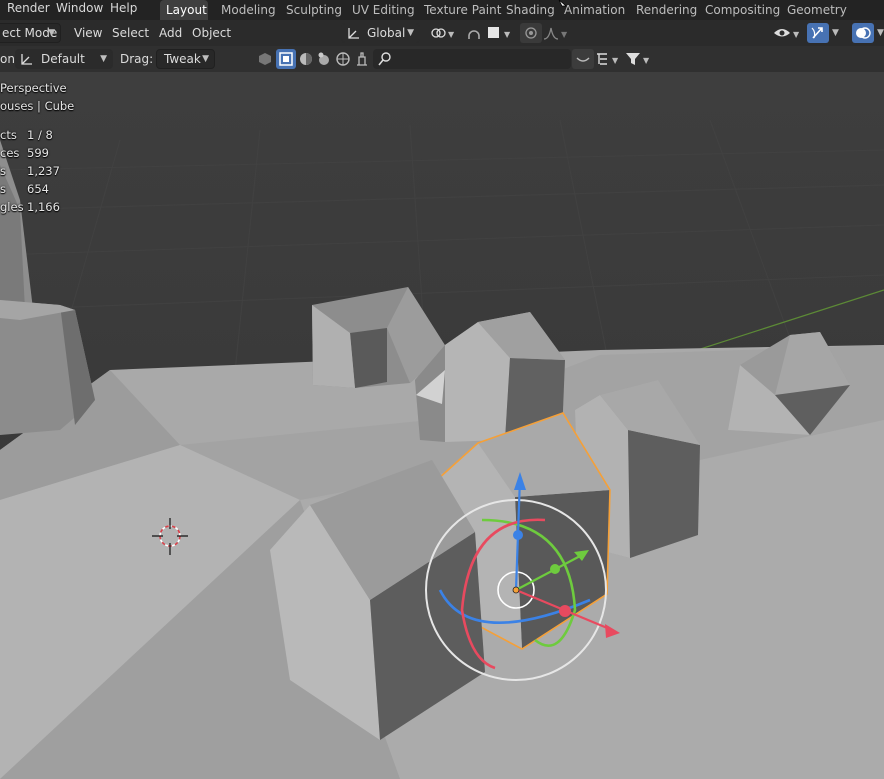  What do you see at coordinates (130, 33) in the screenshot?
I see `menu-select: Select` at bounding box center [130, 33].